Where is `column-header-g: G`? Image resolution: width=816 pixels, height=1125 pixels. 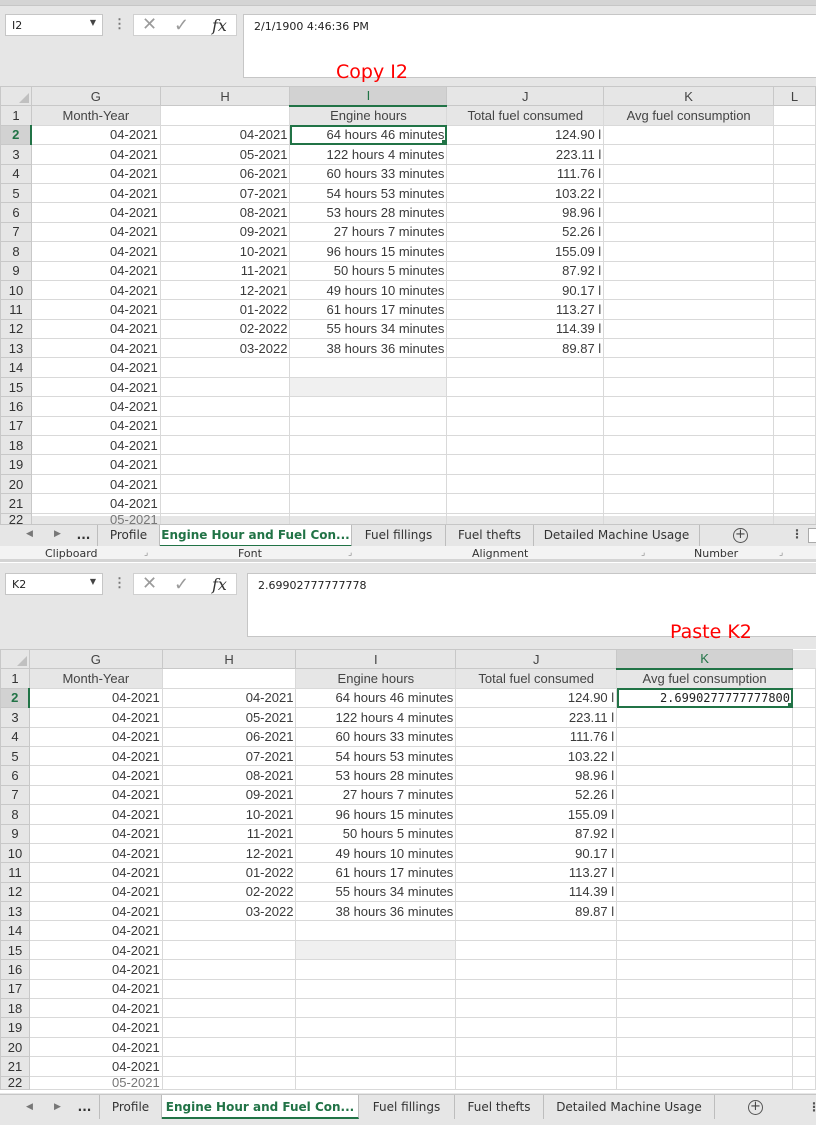
column-header-g: G is located at coordinates (95, 659).